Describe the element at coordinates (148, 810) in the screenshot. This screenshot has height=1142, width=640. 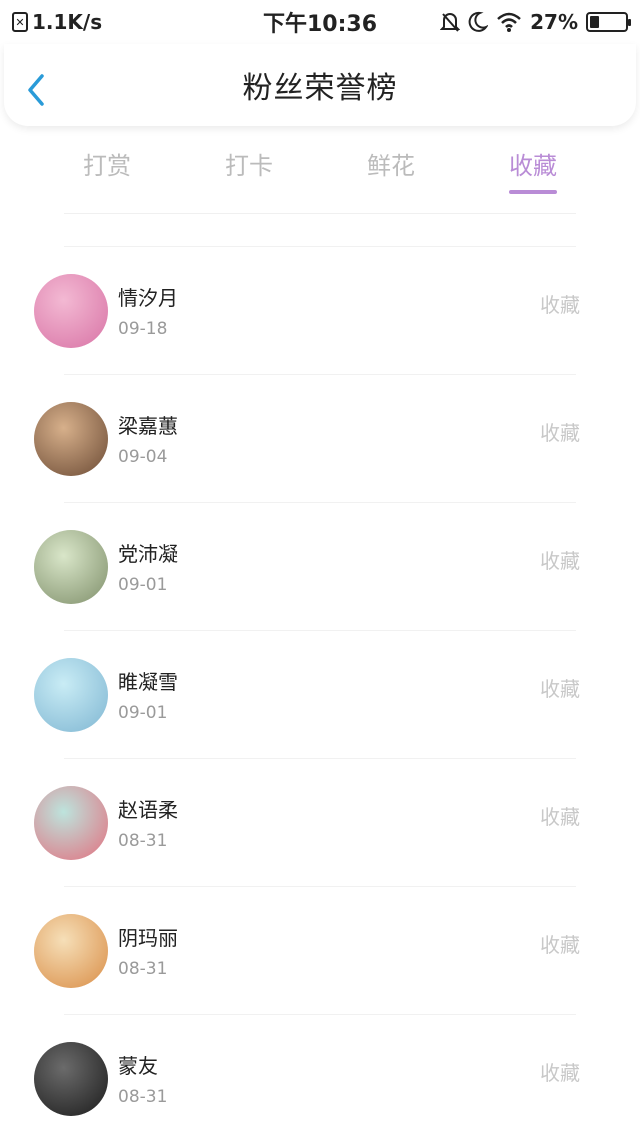
I see `fan-name: 赵语柔` at that location.